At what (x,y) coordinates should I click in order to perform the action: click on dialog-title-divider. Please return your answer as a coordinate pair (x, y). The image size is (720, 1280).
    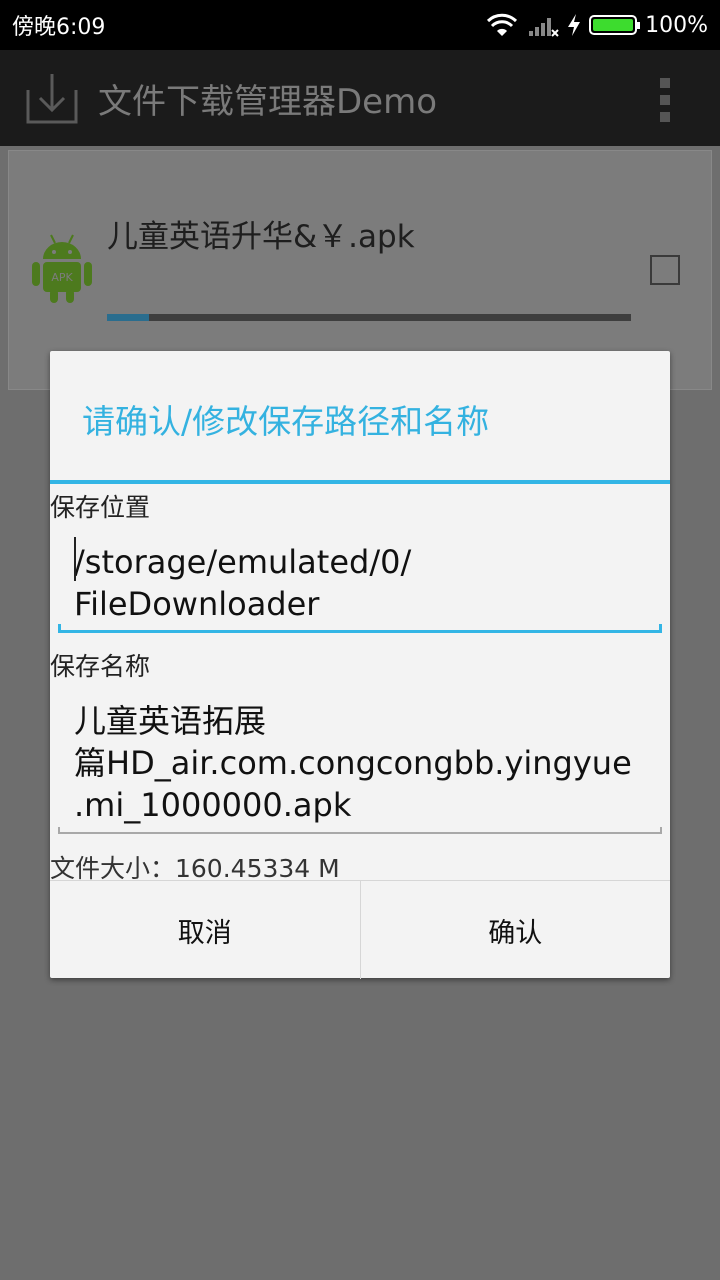
    Looking at the image, I should click on (360, 482).